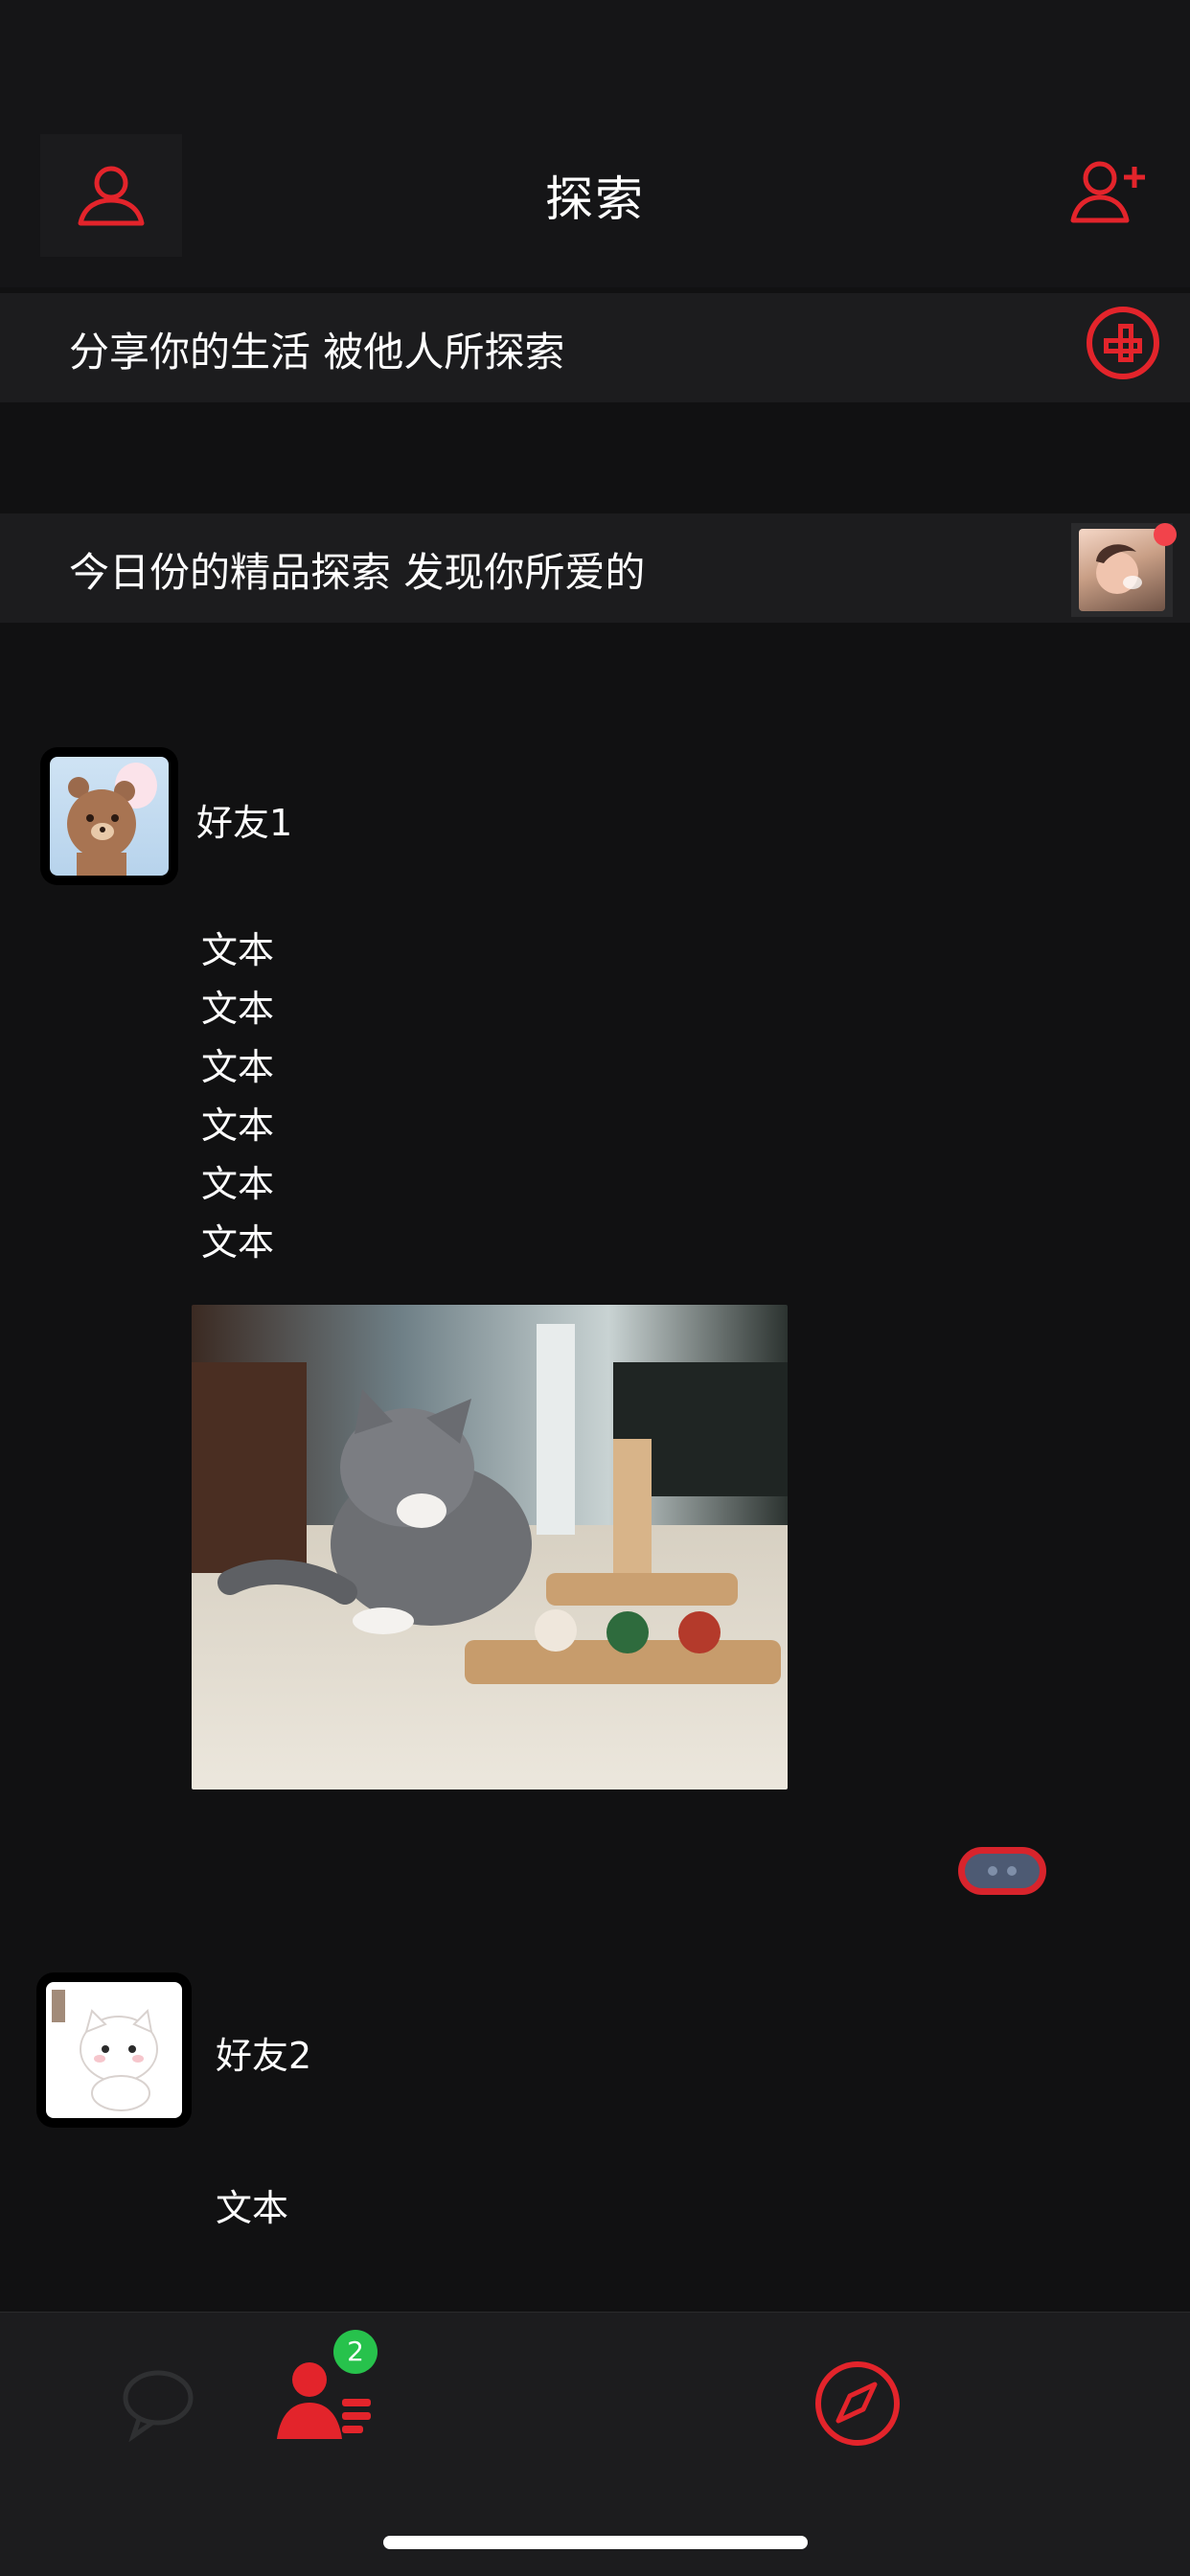  What do you see at coordinates (112, 819) in the screenshot?
I see `bear-avatar-icon` at bounding box center [112, 819].